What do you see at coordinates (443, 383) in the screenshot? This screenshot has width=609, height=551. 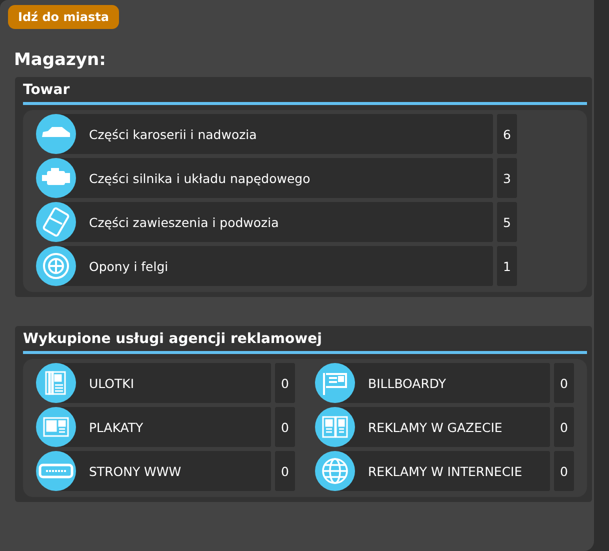 I see `list-item: BILLBOARDY` at bounding box center [443, 383].